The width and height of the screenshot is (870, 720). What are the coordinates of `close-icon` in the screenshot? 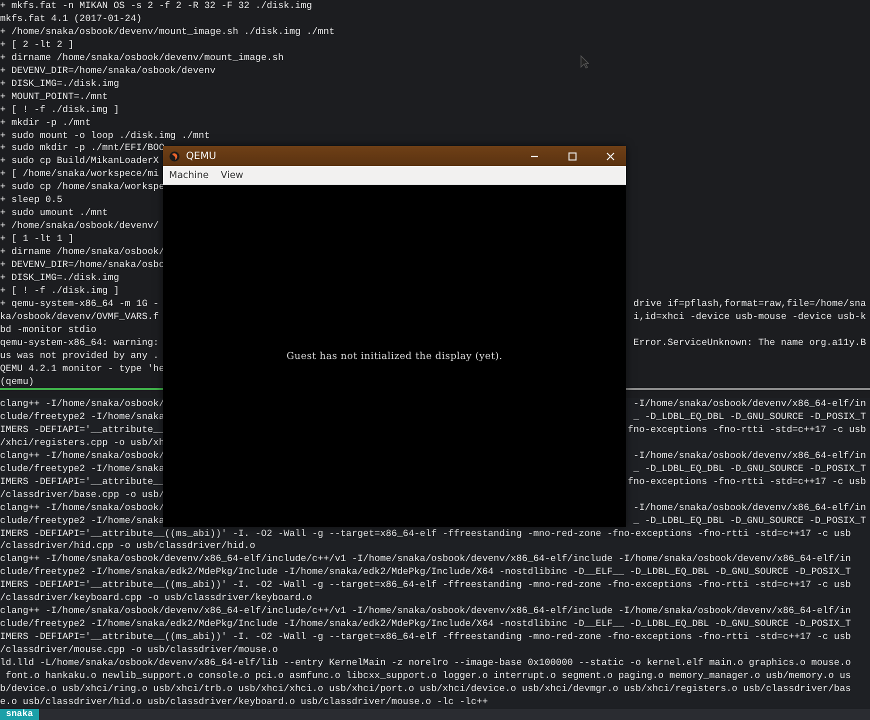 It's located at (610, 156).